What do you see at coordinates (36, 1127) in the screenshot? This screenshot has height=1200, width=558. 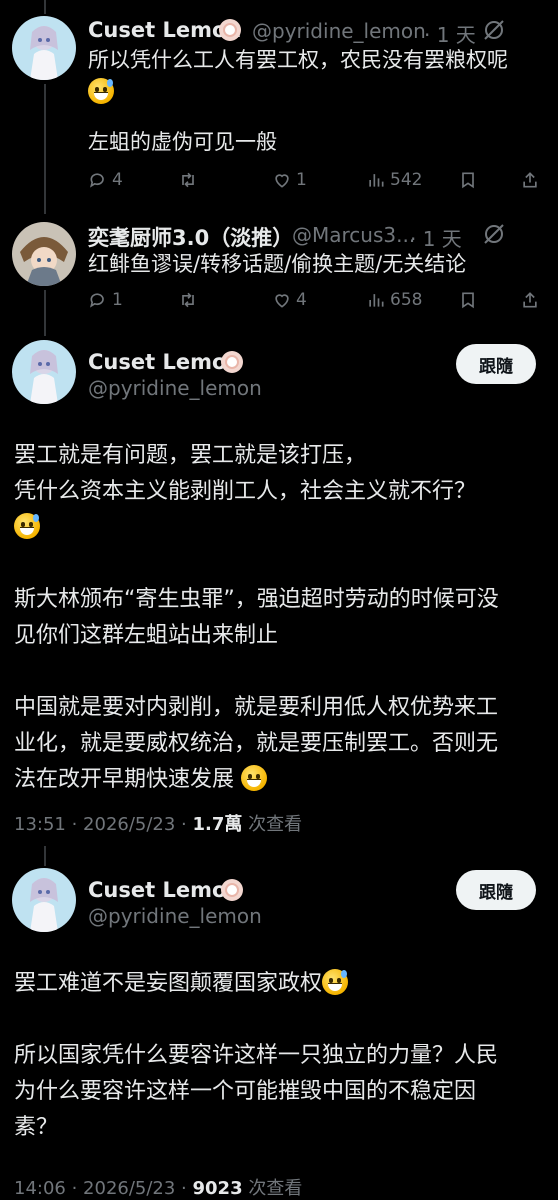 I see `tweet-line: 素？` at bounding box center [36, 1127].